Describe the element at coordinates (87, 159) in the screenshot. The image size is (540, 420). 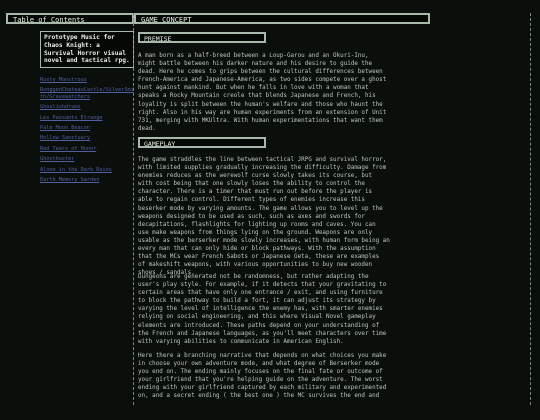
I see `sidebar-link: Ghostbuster` at that location.